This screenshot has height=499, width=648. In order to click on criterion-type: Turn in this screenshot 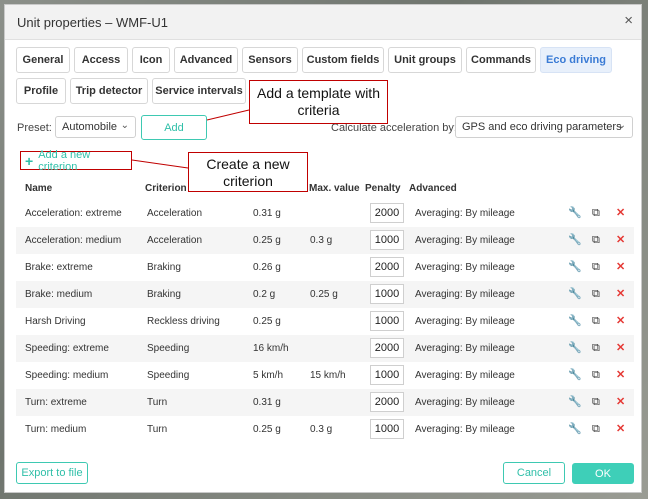, I will do `click(157, 429)`.